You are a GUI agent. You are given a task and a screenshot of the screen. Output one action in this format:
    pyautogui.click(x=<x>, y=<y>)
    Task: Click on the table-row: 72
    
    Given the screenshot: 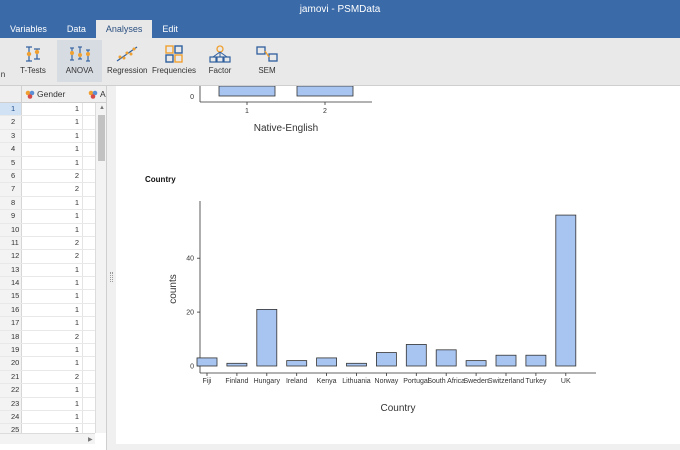 What is the action you would take?
    pyautogui.click(x=47, y=190)
    